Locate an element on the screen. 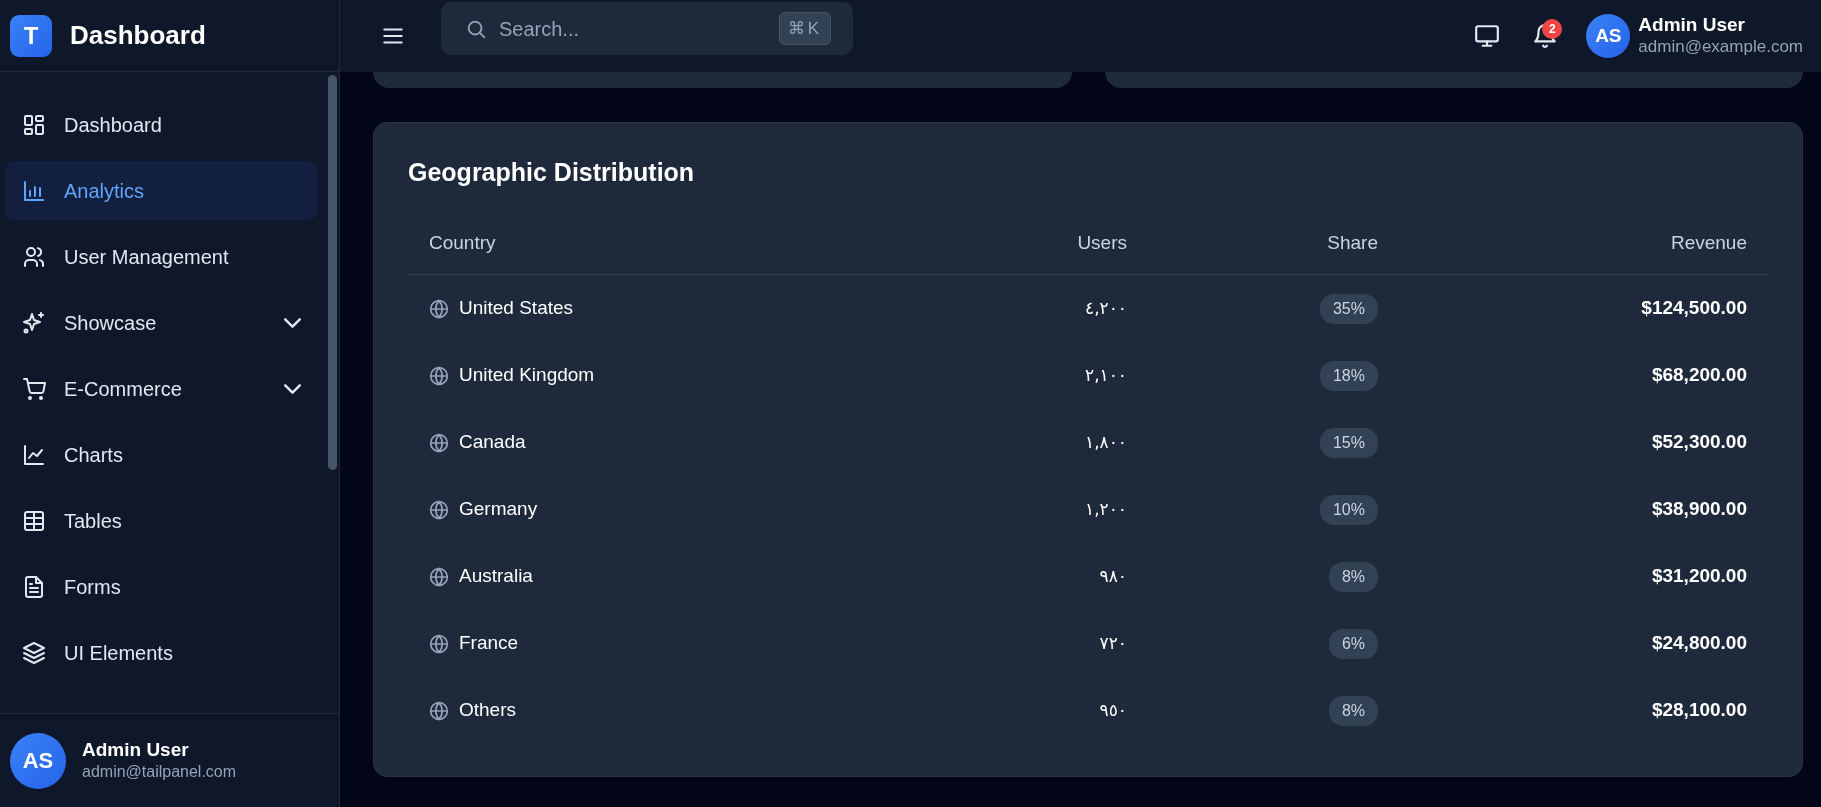 The height and width of the screenshot is (807, 1821). table-cell-text: France is located at coordinates (489, 643).